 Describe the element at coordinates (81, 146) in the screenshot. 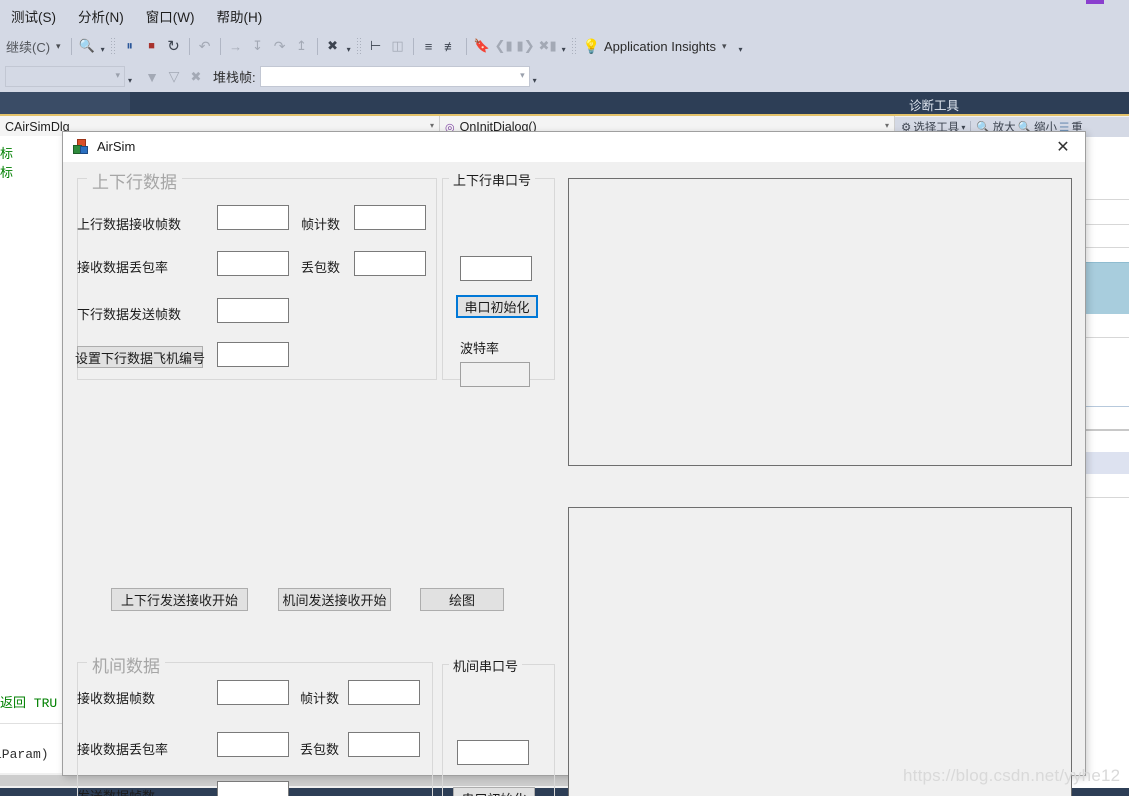

I see `app-icon` at that location.